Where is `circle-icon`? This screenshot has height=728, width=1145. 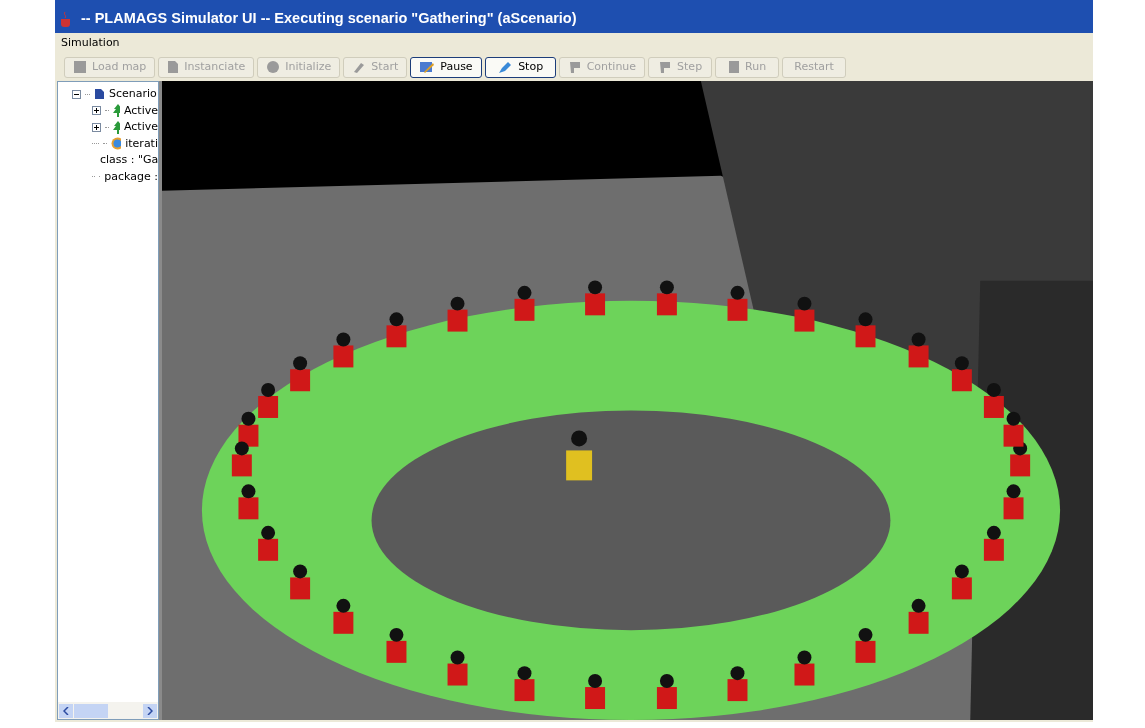 circle-icon is located at coordinates (273, 67).